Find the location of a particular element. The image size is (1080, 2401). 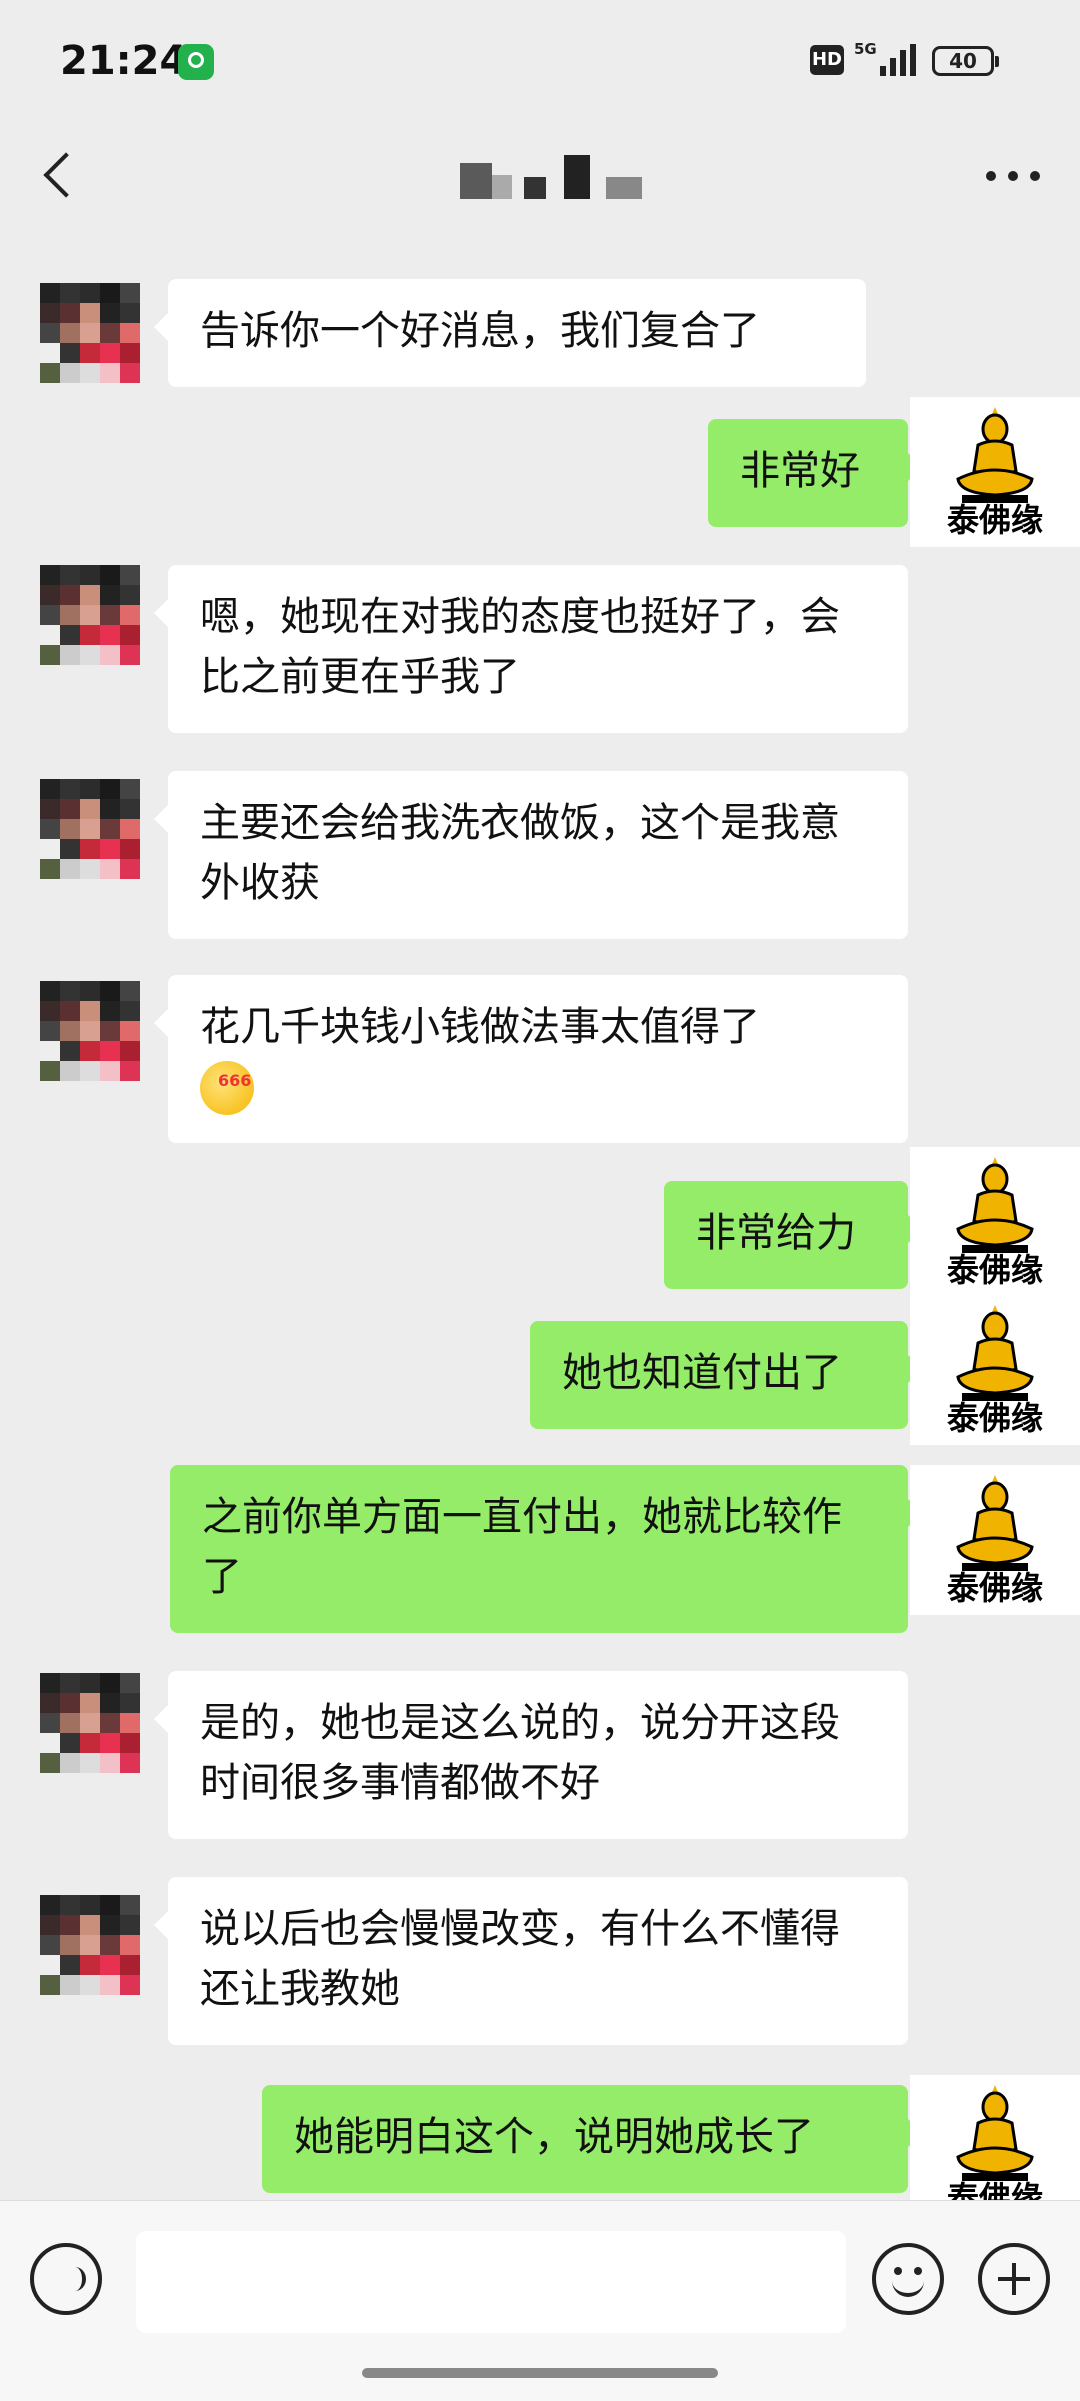

message-text: 她能明白这个，说明她成长了 is located at coordinates (554, 2137).